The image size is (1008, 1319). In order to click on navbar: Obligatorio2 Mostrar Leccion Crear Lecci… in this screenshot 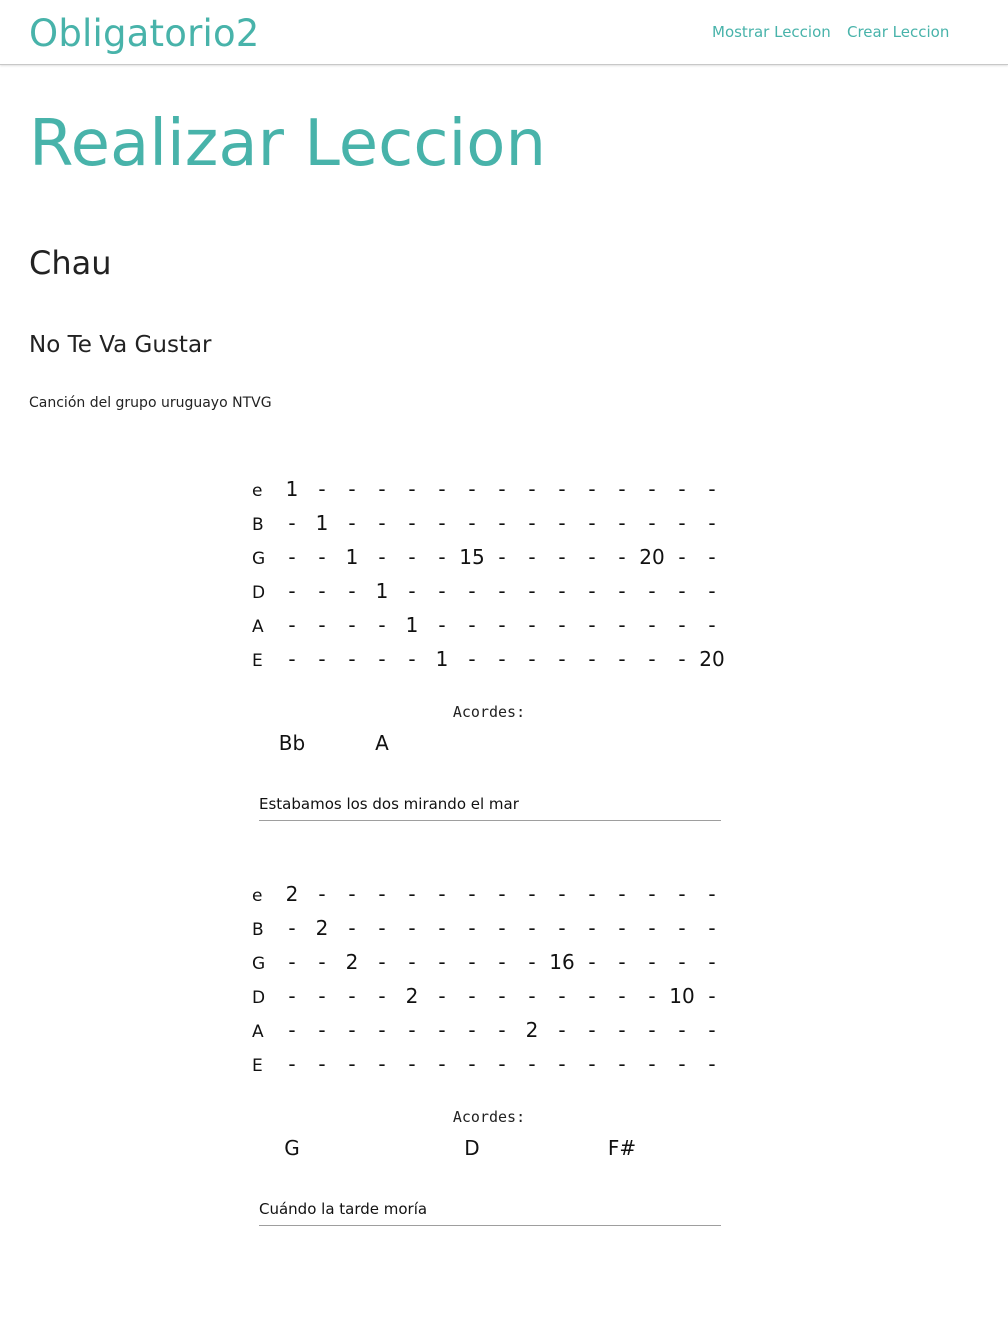, I will do `click(504, 32)`.